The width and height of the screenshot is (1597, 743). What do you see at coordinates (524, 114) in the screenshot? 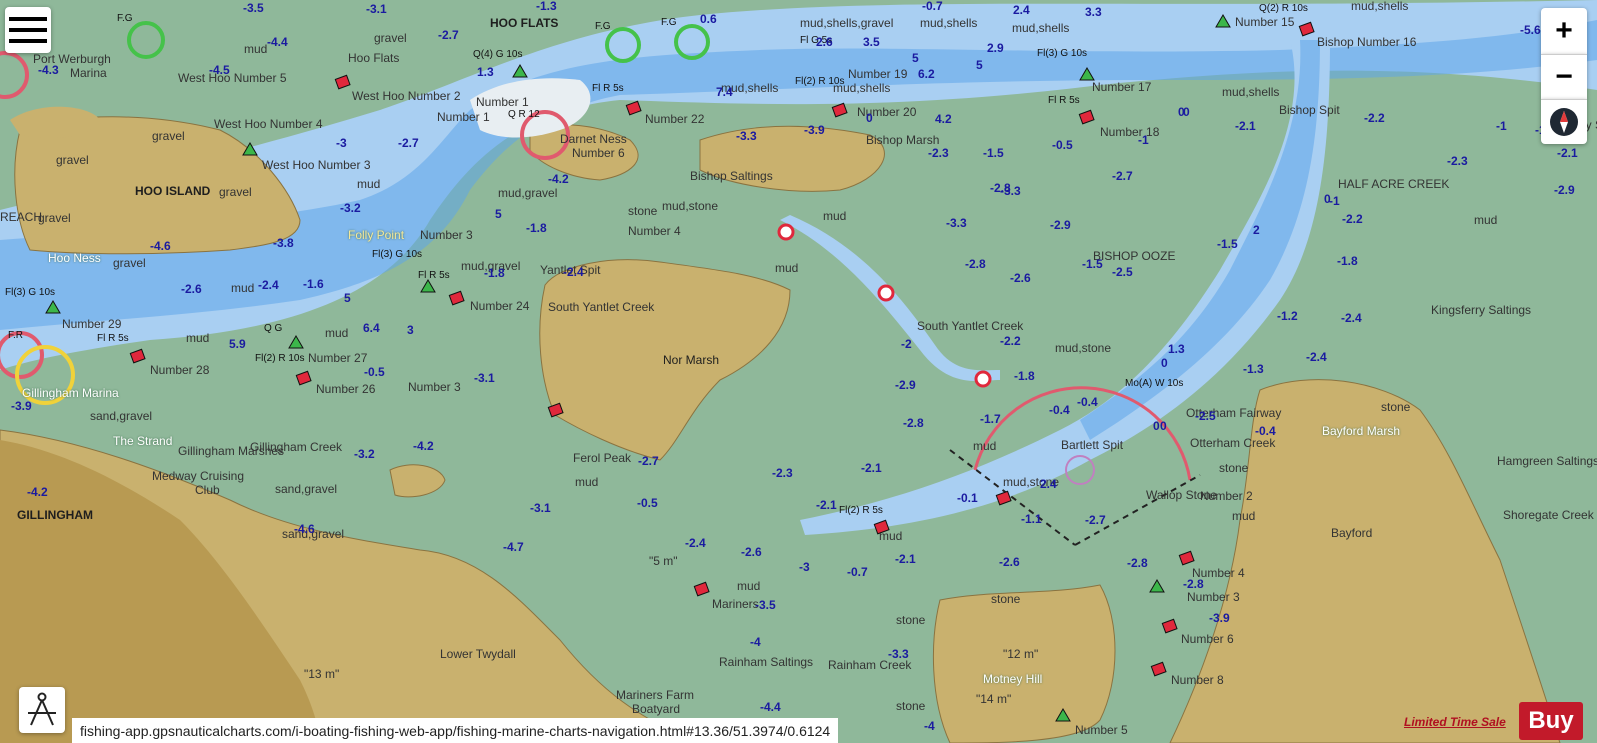
I see `light-qr12: Q R 12` at bounding box center [524, 114].